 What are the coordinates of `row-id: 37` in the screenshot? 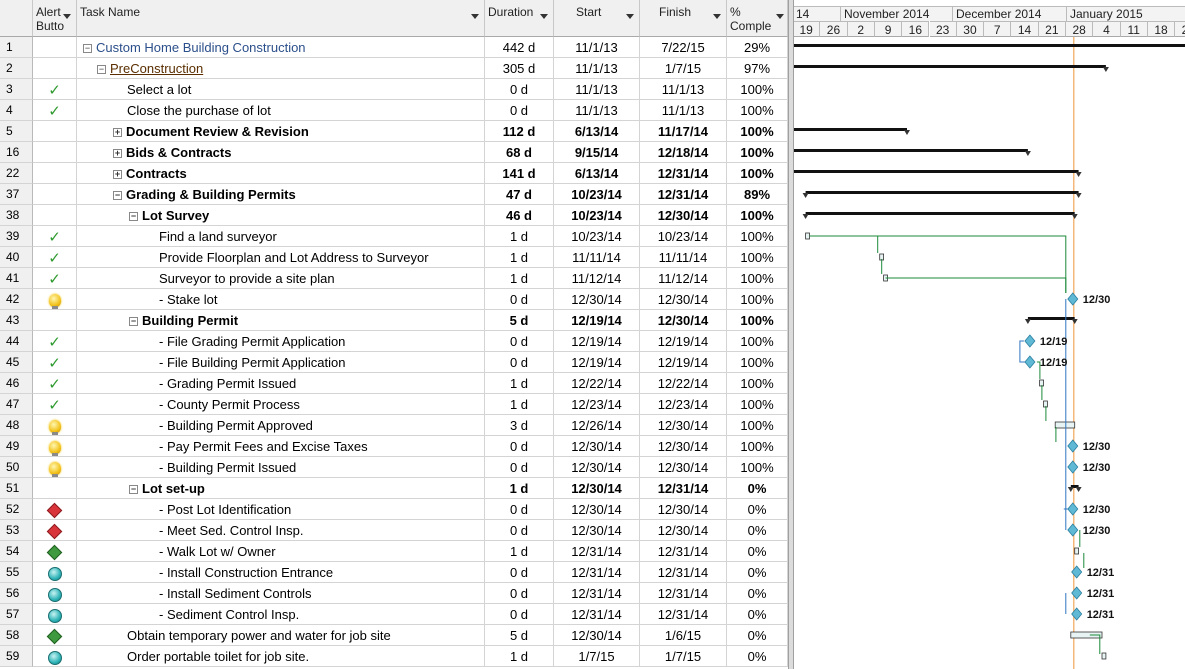 It's located at (16, 194).